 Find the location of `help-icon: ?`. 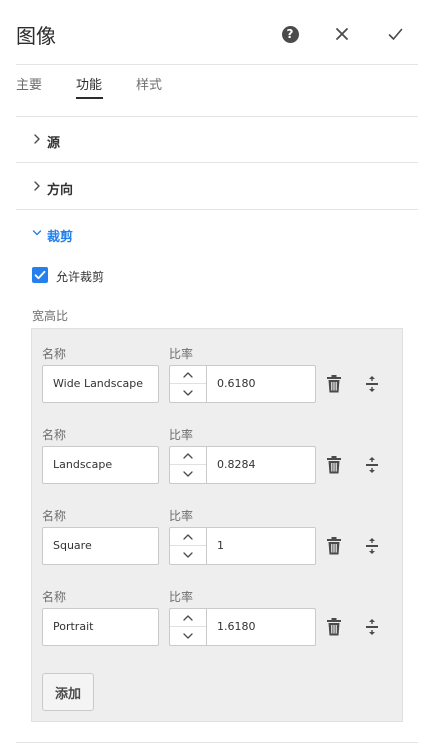

help-icon: ? is located at coordinates (290, 34).